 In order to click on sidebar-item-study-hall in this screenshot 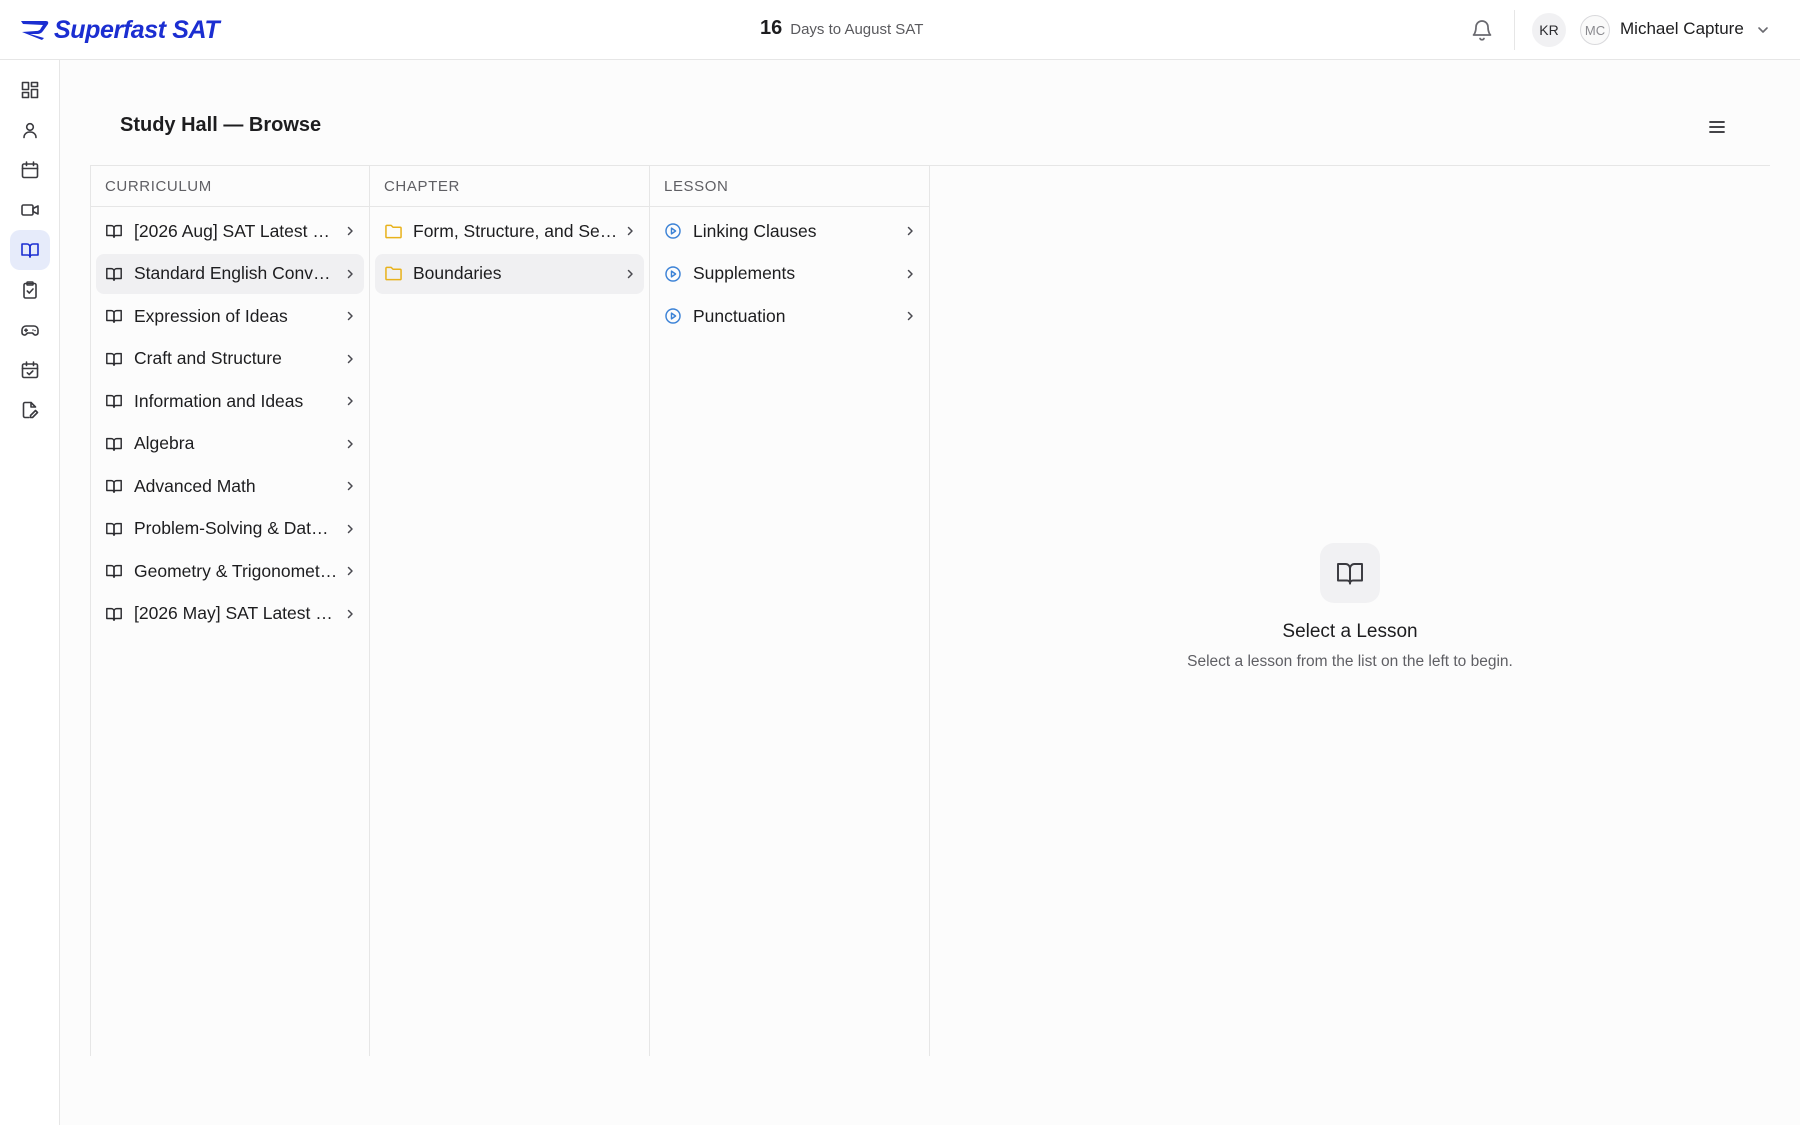, I will do `click(30, 250)`.